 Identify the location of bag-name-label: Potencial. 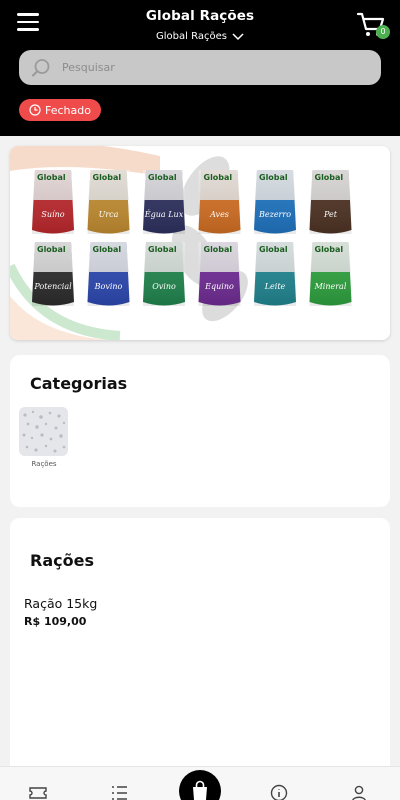
(52, 286).